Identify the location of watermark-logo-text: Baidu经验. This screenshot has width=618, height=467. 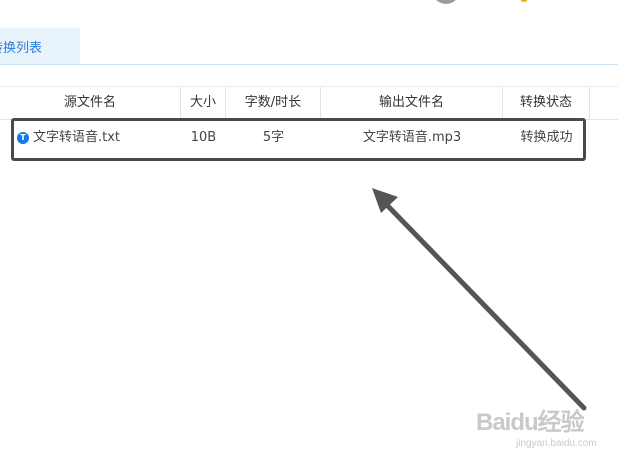
(530, 422).